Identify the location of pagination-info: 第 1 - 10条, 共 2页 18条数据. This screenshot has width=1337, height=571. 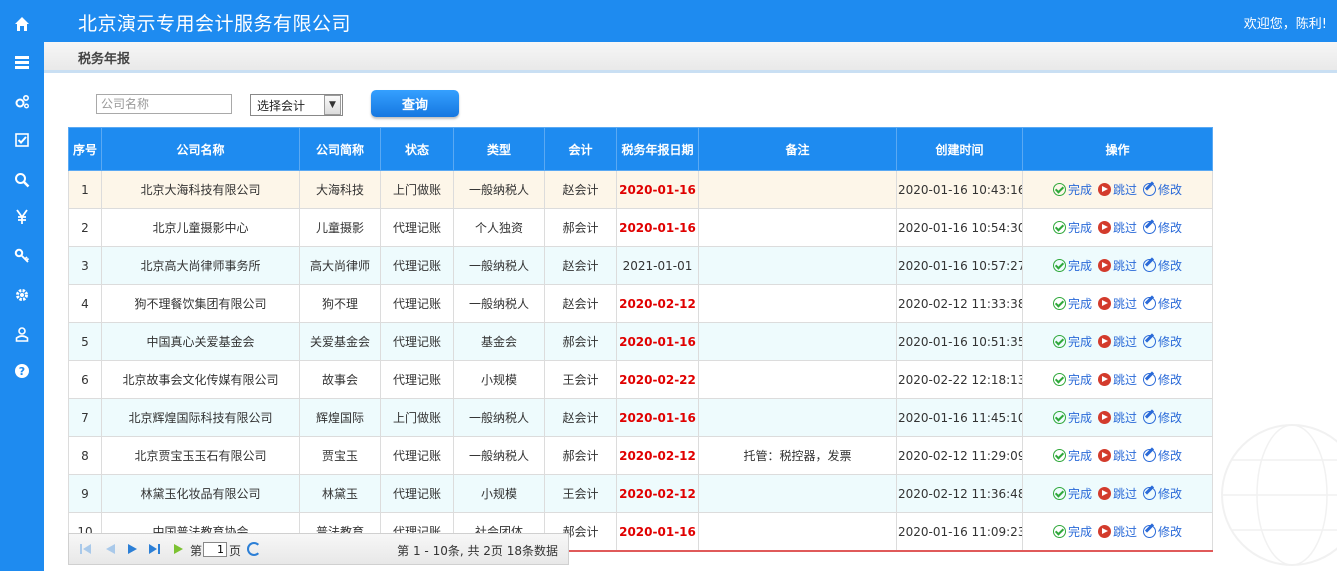
(477, 551).